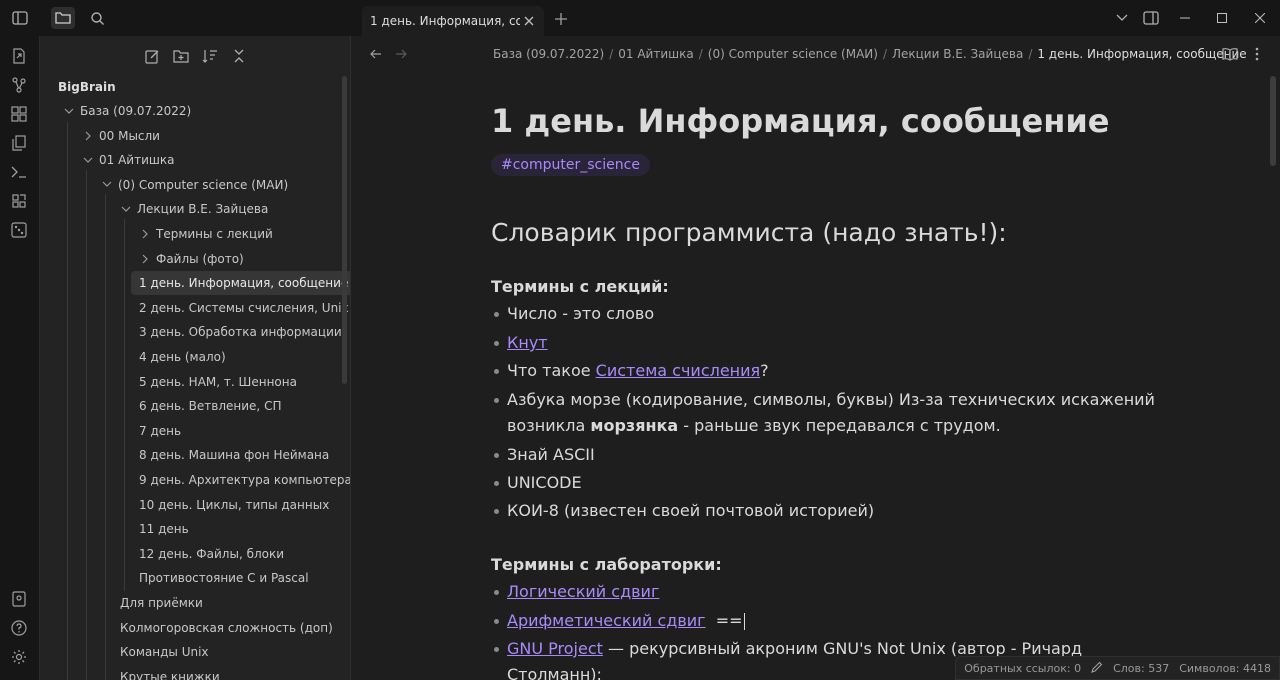 This screenshot has height=680, width=1280. Describe the element at coordinates (19, 230) in the screenshot. I see `random-note-dice-icon` at that location.